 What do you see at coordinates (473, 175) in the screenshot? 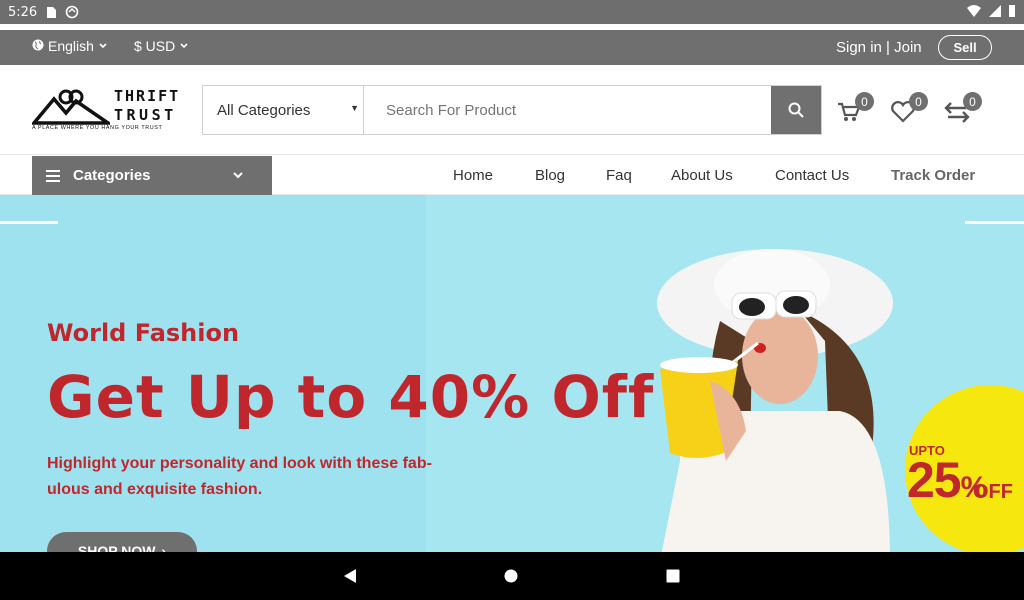
I see `nav-home: Home` at bounding box center [473, 175].